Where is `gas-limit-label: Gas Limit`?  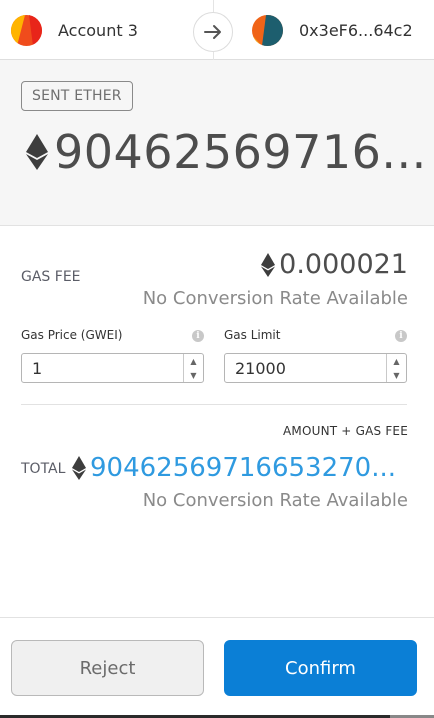 gas-limit-label: Gas Limit is located at coordinates (252, 335).